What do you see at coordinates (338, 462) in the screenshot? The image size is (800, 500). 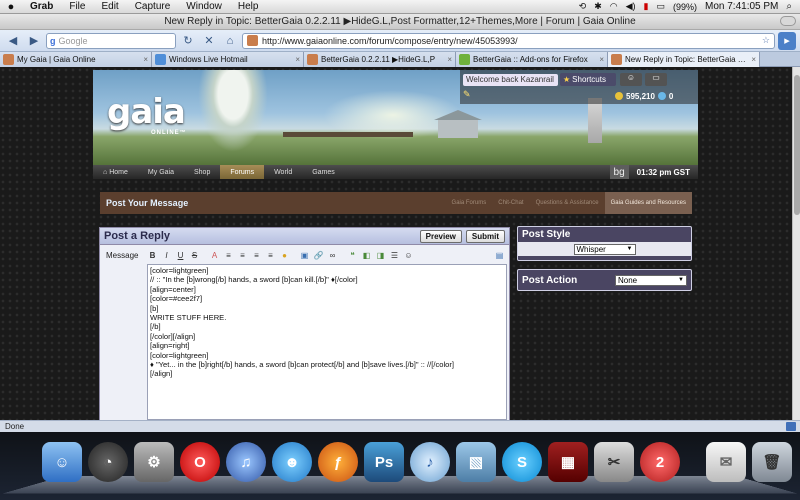 I see `firefox-icon: ƒ` at bounding box center [338, 462].